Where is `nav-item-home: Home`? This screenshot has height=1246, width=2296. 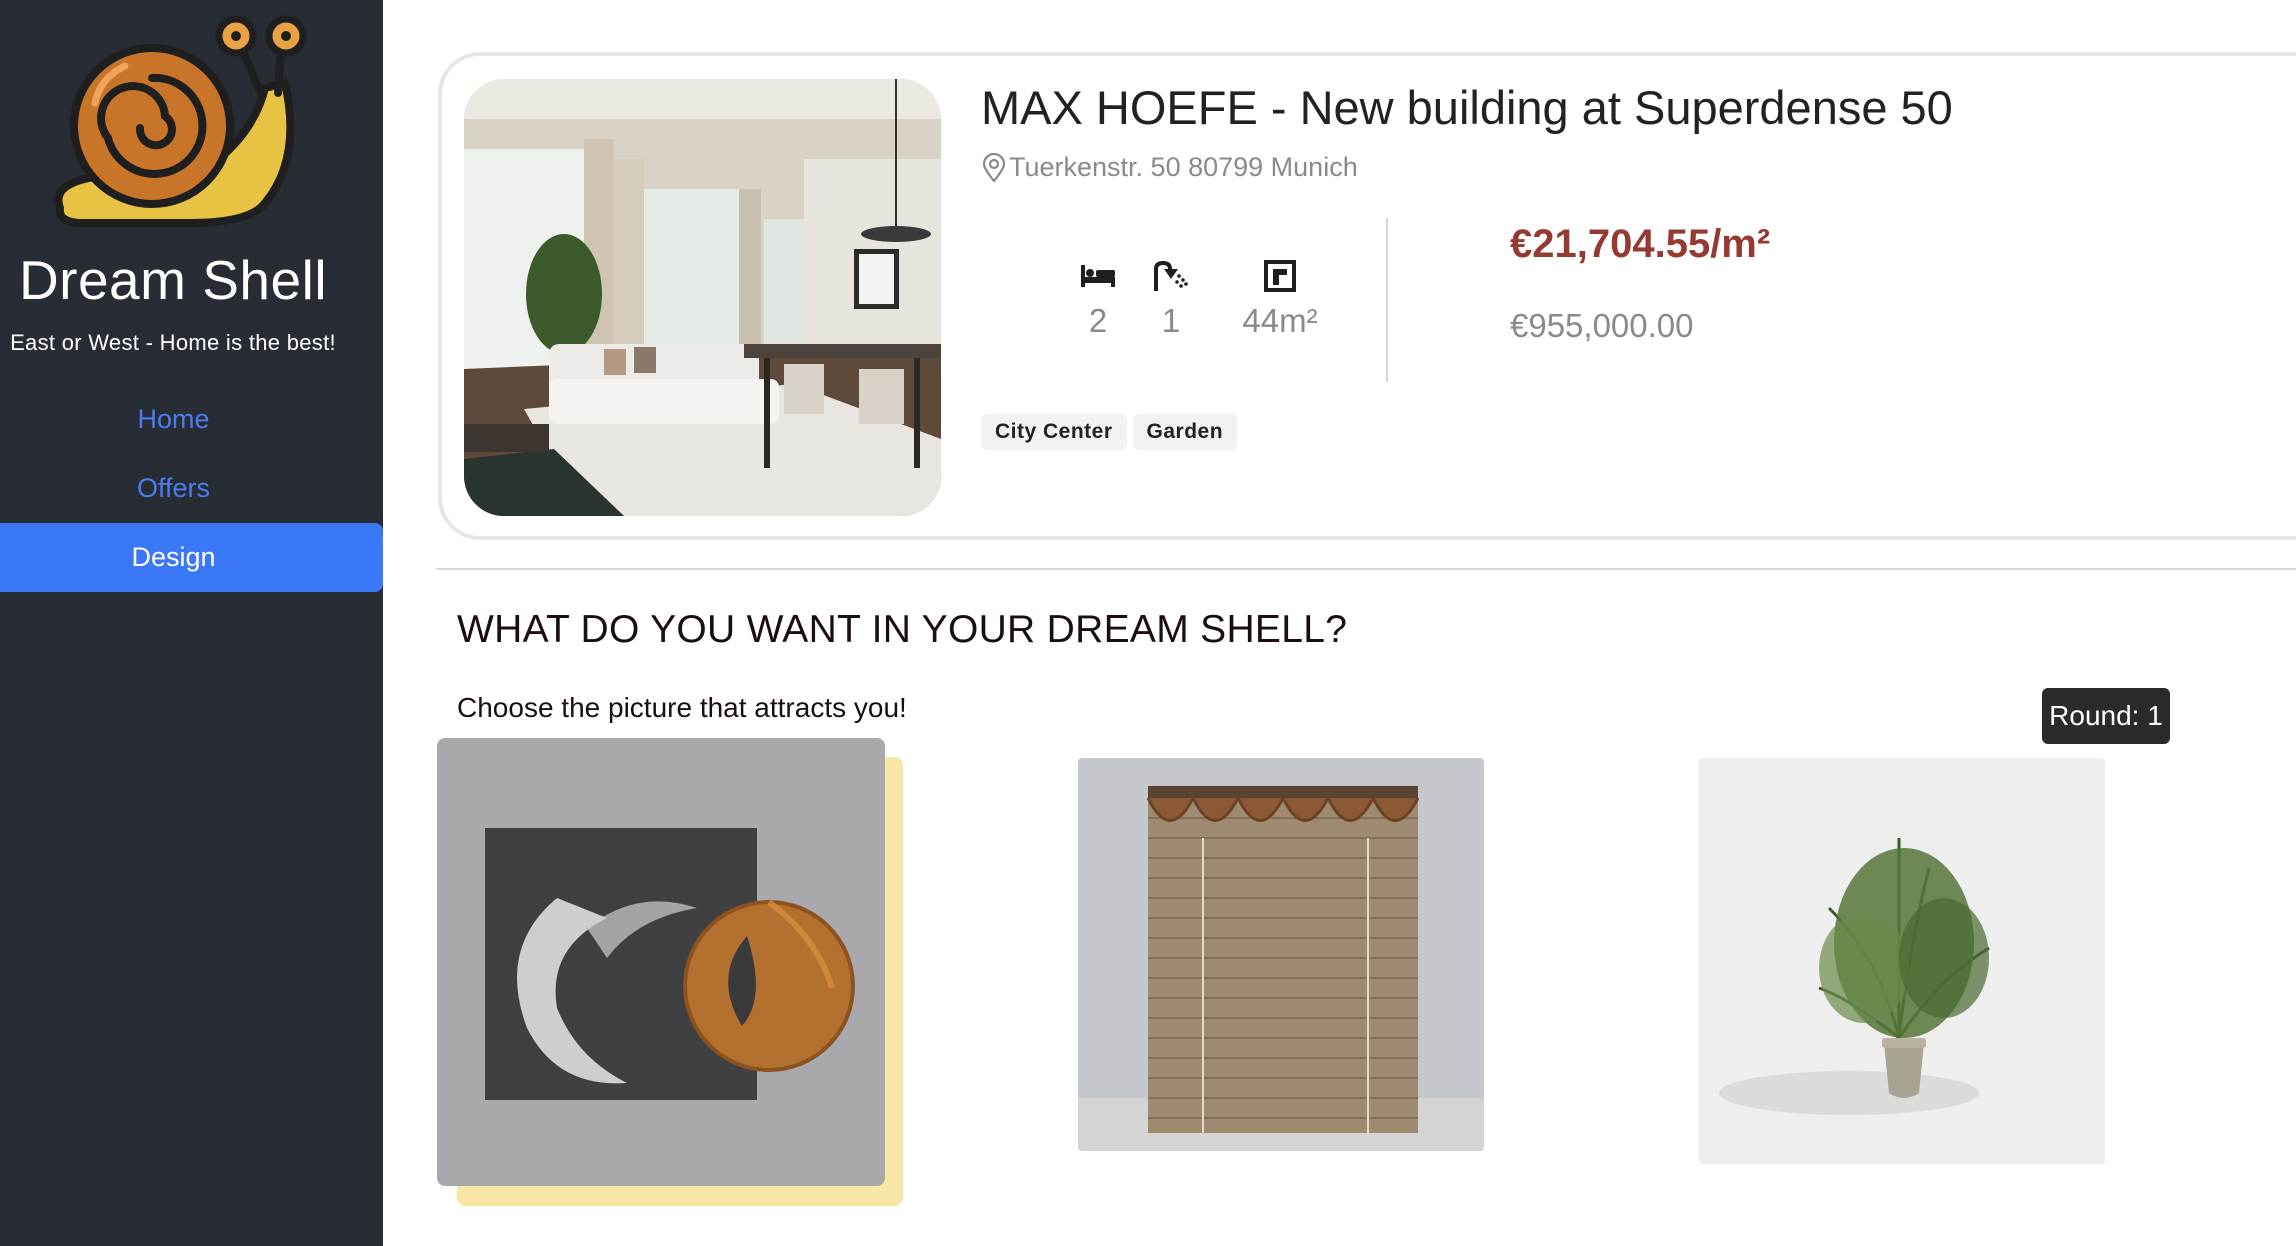
nav-item-home: Home is located at coordinates (191, 419).